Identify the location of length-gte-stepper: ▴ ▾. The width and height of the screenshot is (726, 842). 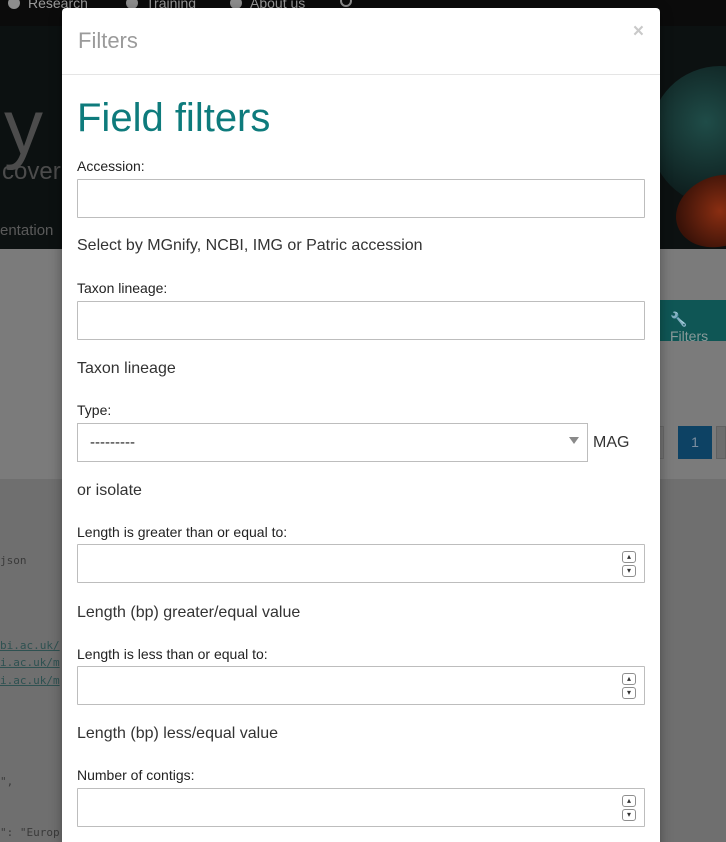
(629, 564).